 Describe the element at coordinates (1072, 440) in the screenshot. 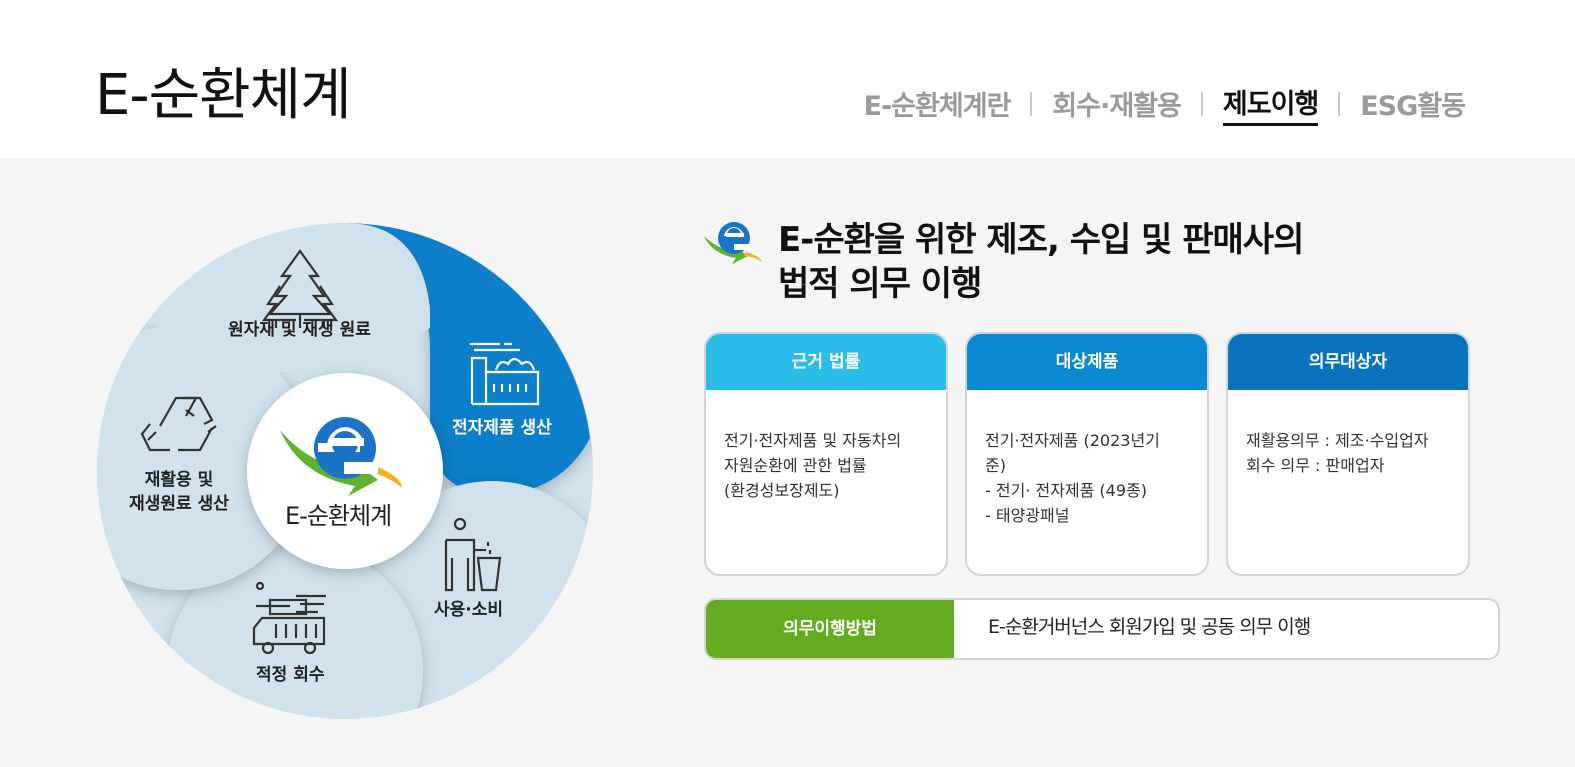

I see `card-line: 전기·전자제품 (2023년기` at that location.